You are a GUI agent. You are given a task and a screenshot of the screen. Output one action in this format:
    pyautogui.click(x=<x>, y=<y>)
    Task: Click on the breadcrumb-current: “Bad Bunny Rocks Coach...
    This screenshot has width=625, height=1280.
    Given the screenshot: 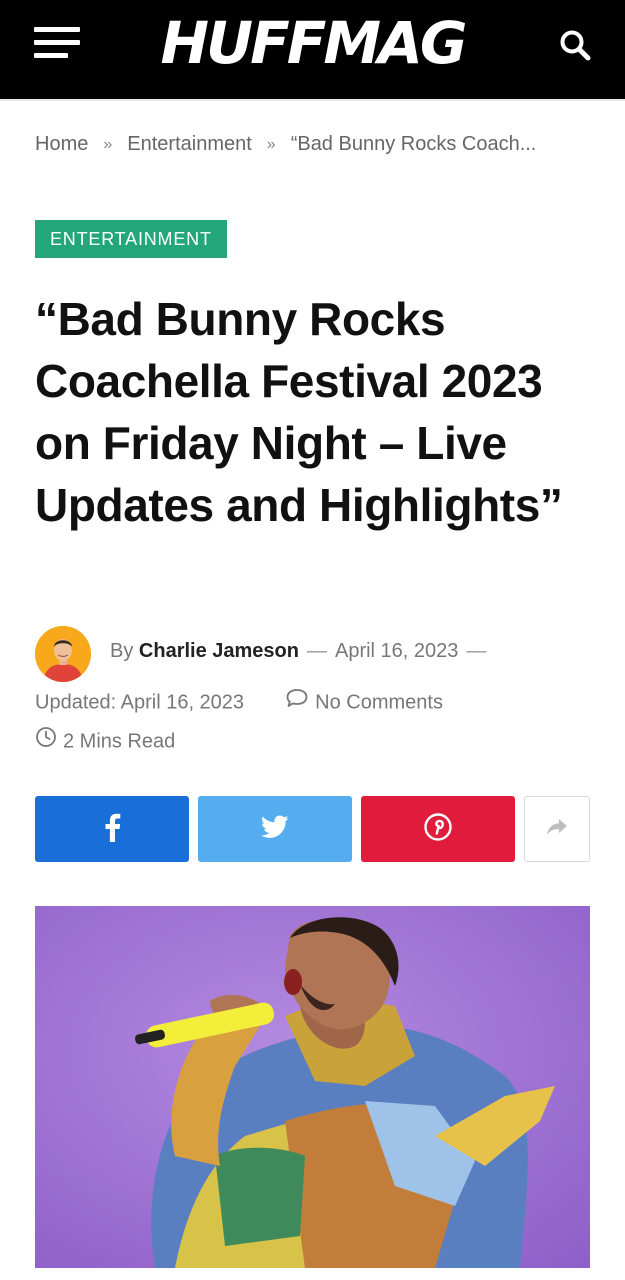 What is the action you would take?
    pyautogui.click(x=413, y=144)
    